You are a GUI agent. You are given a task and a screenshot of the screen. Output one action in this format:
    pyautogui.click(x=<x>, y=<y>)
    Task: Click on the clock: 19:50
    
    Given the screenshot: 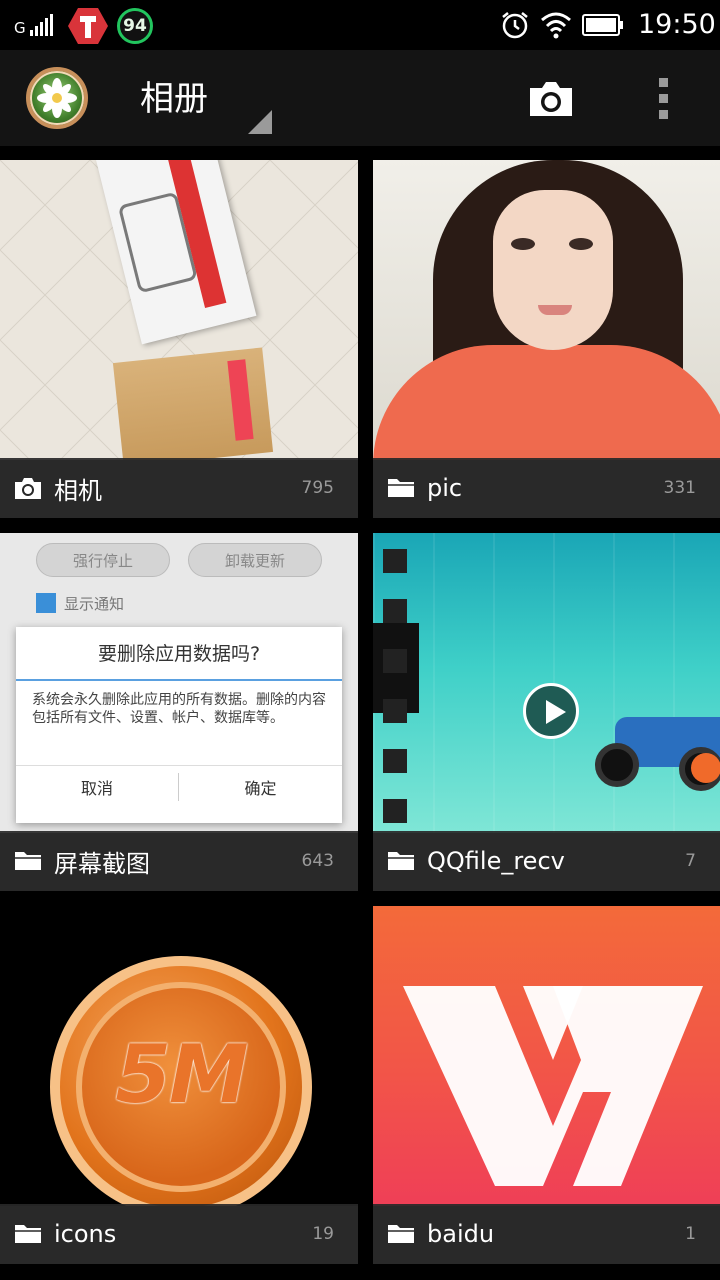 What is the action you would take?
    pyautogui.click(x=677, y=24)
    